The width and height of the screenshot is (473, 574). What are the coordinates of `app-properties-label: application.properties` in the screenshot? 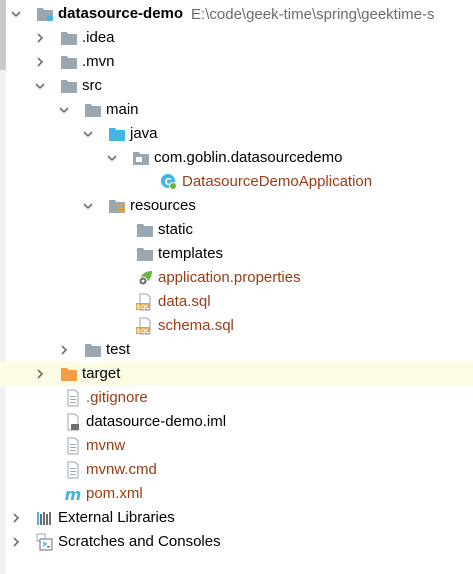 It's located at (229, 277).